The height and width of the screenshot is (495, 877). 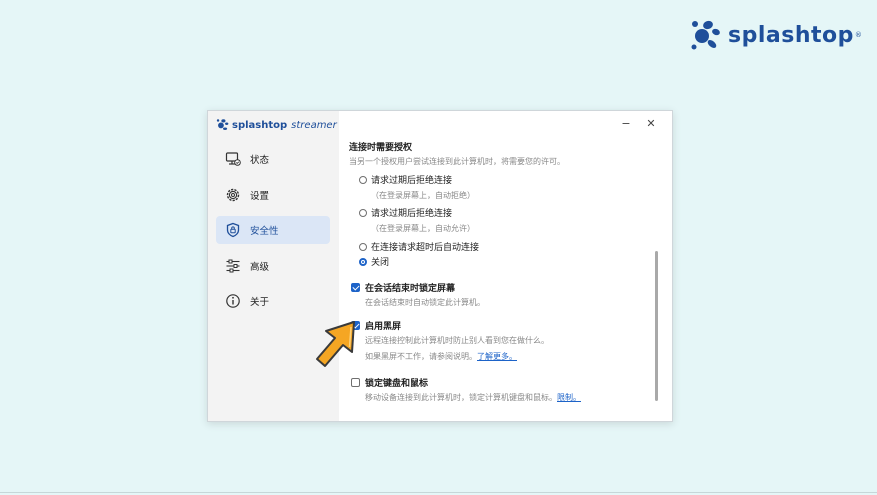 What do you see at coordinates (423, 195) in the screenshot?
I see `auth-option-1-hint: （在登录屏幕上，自动拒绝）` at bounding box center [423, 195].